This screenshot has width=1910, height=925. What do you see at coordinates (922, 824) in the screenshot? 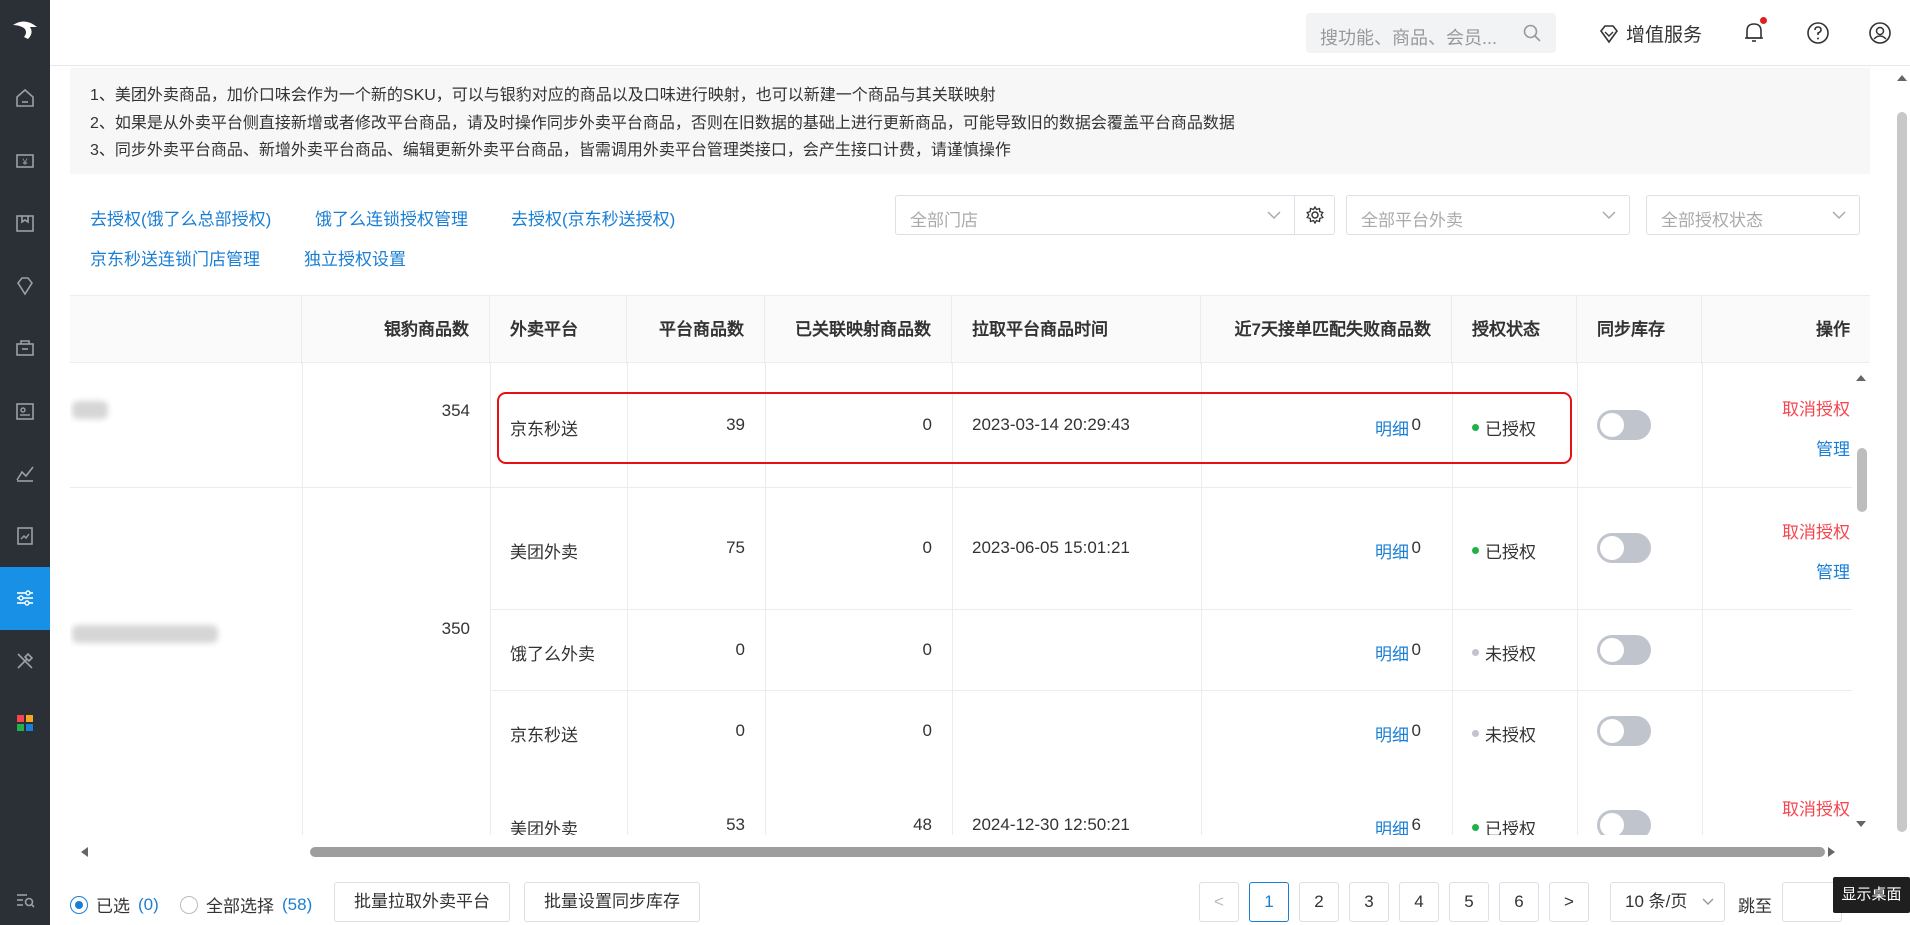
I see `mapped-count: 48` at bounding box center [922, 824].